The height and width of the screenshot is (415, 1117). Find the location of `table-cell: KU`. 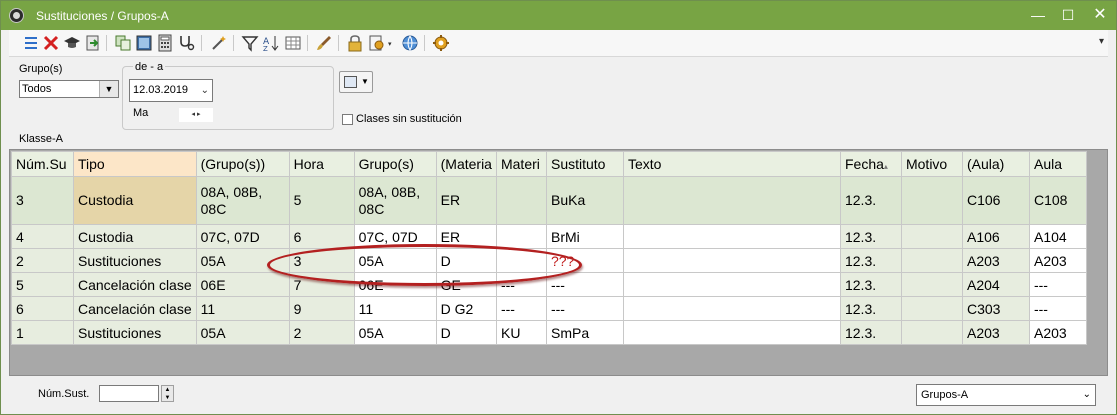

table-cell: KU is located at coordinates (521, 332).